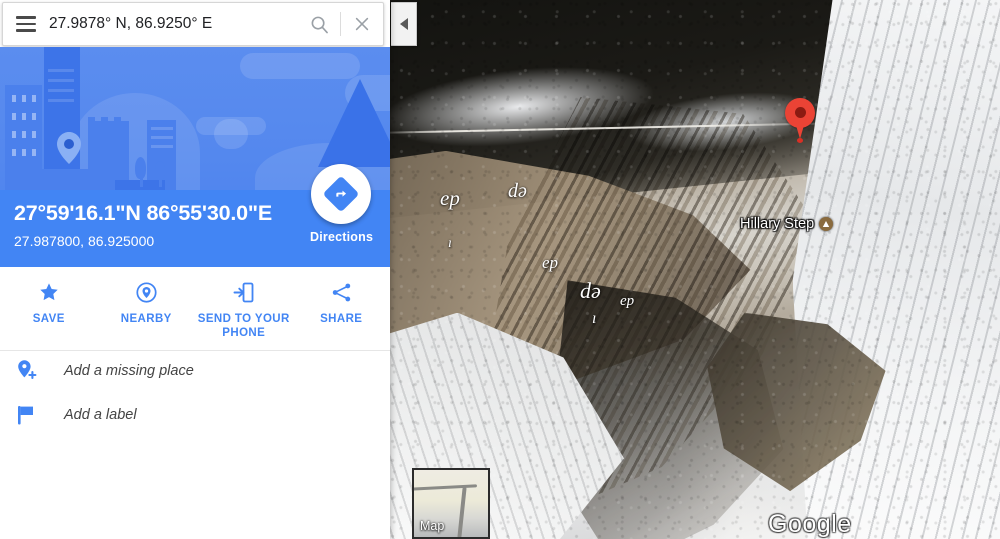  I want to click on add-missing-place-label: Add a missing place, so click(129, 371).